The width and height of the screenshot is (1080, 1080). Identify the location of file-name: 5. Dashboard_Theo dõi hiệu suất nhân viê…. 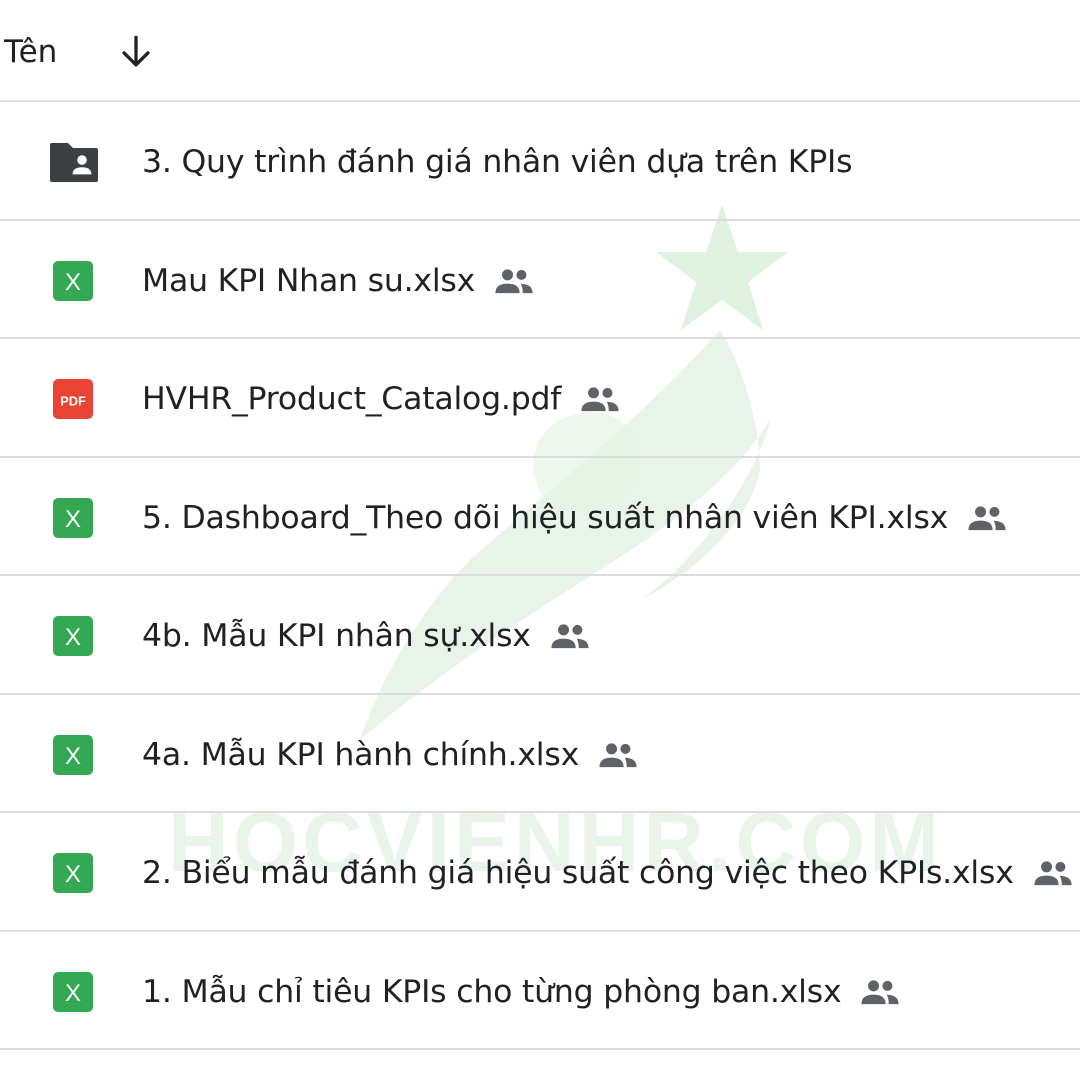
(545, 518).